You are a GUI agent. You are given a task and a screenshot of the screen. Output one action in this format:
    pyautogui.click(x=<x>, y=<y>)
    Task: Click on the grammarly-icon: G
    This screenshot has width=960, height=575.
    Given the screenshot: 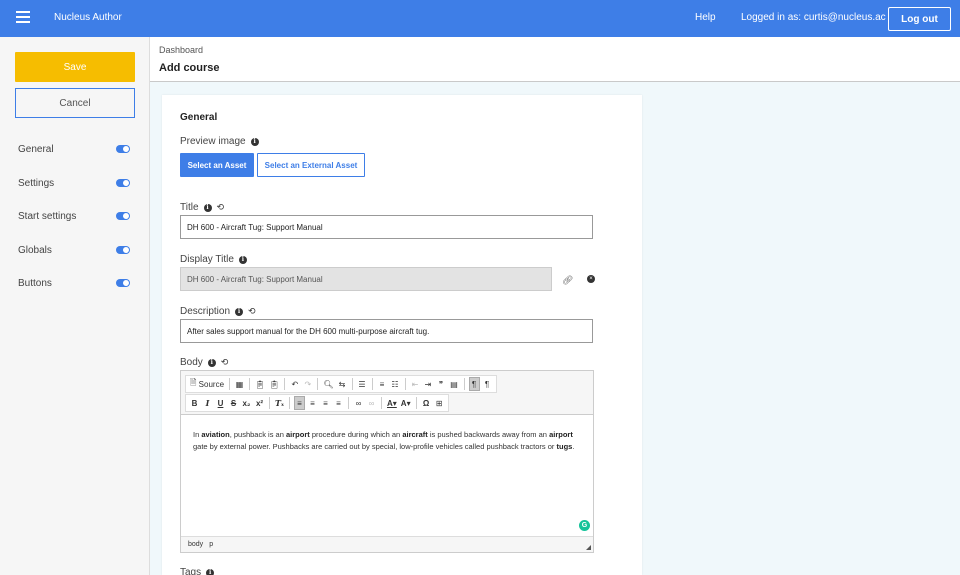 What is the action you would take?
    pyautogui.click(x=584, y=525)
    